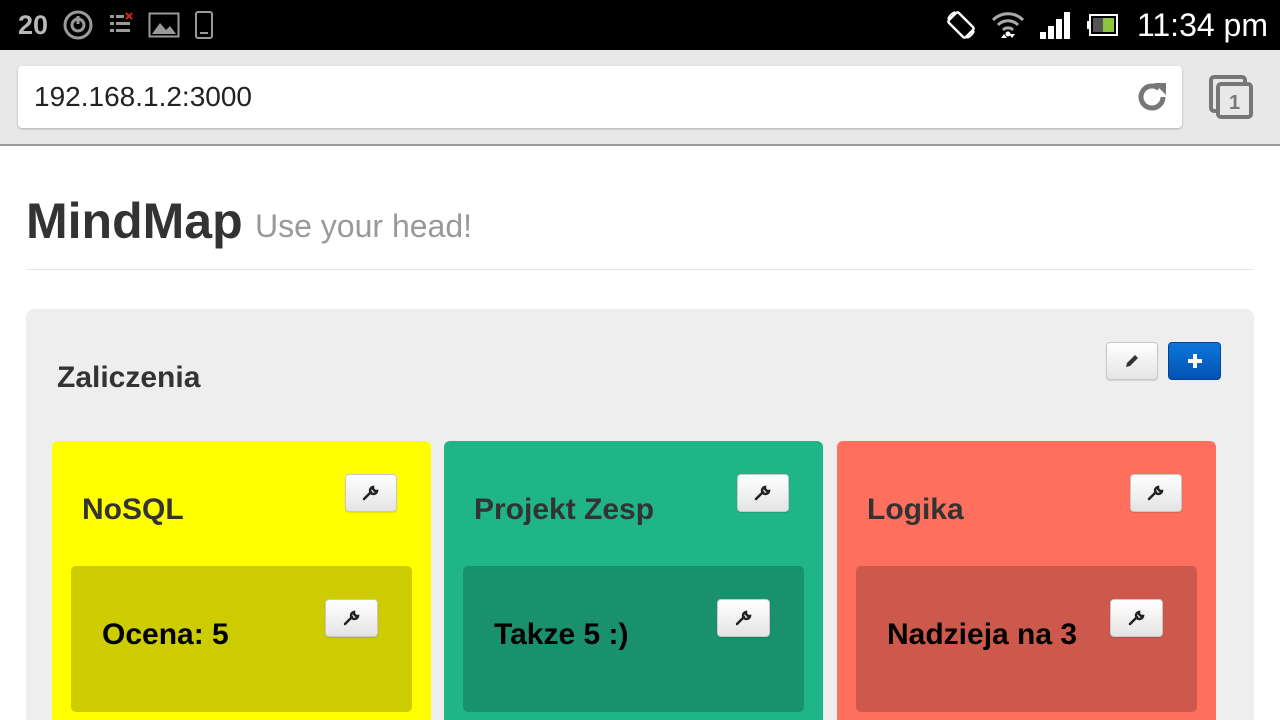 The image size is (1280, 720). I want to click on task-icon, so click(121, 22).